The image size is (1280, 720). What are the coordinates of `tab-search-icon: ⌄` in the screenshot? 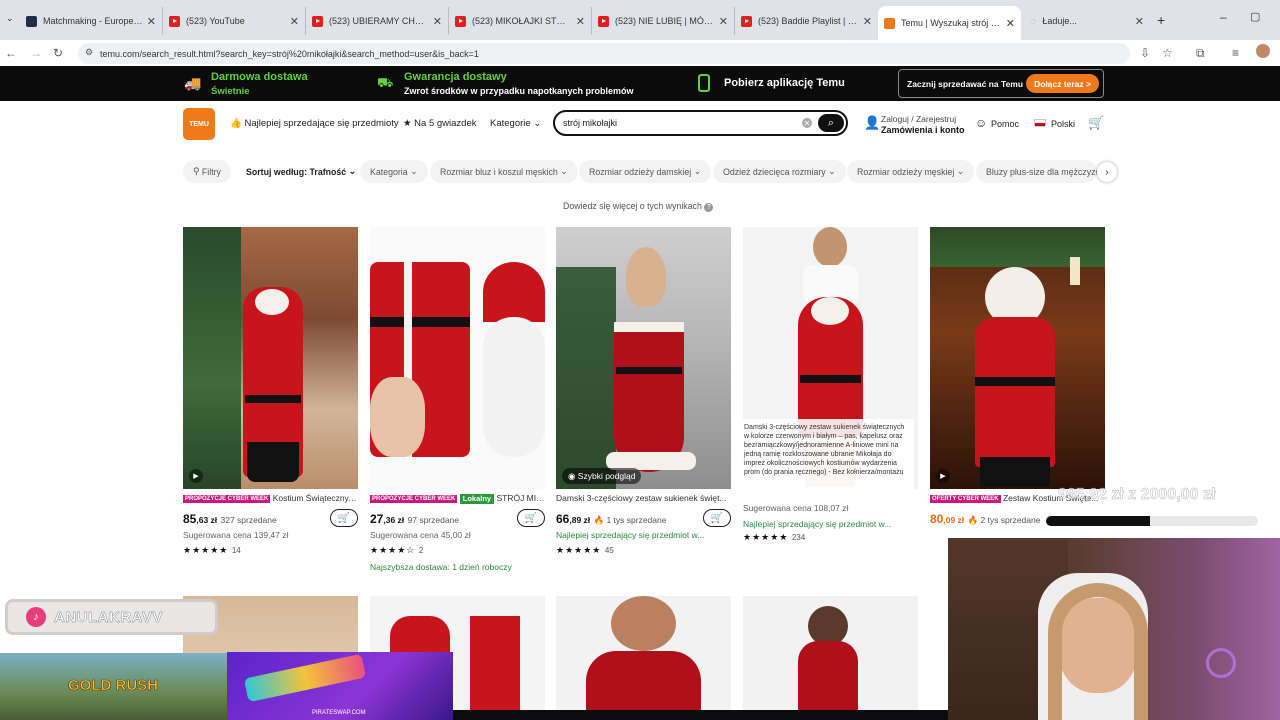 It's located at (10, 18).